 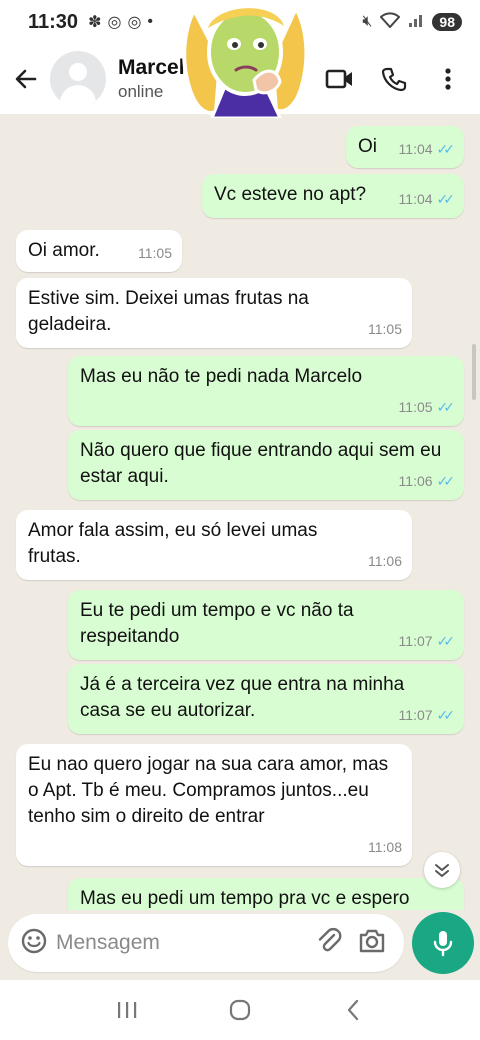 I want to click on battery-indicator: 98, so click(x=447, y=22).